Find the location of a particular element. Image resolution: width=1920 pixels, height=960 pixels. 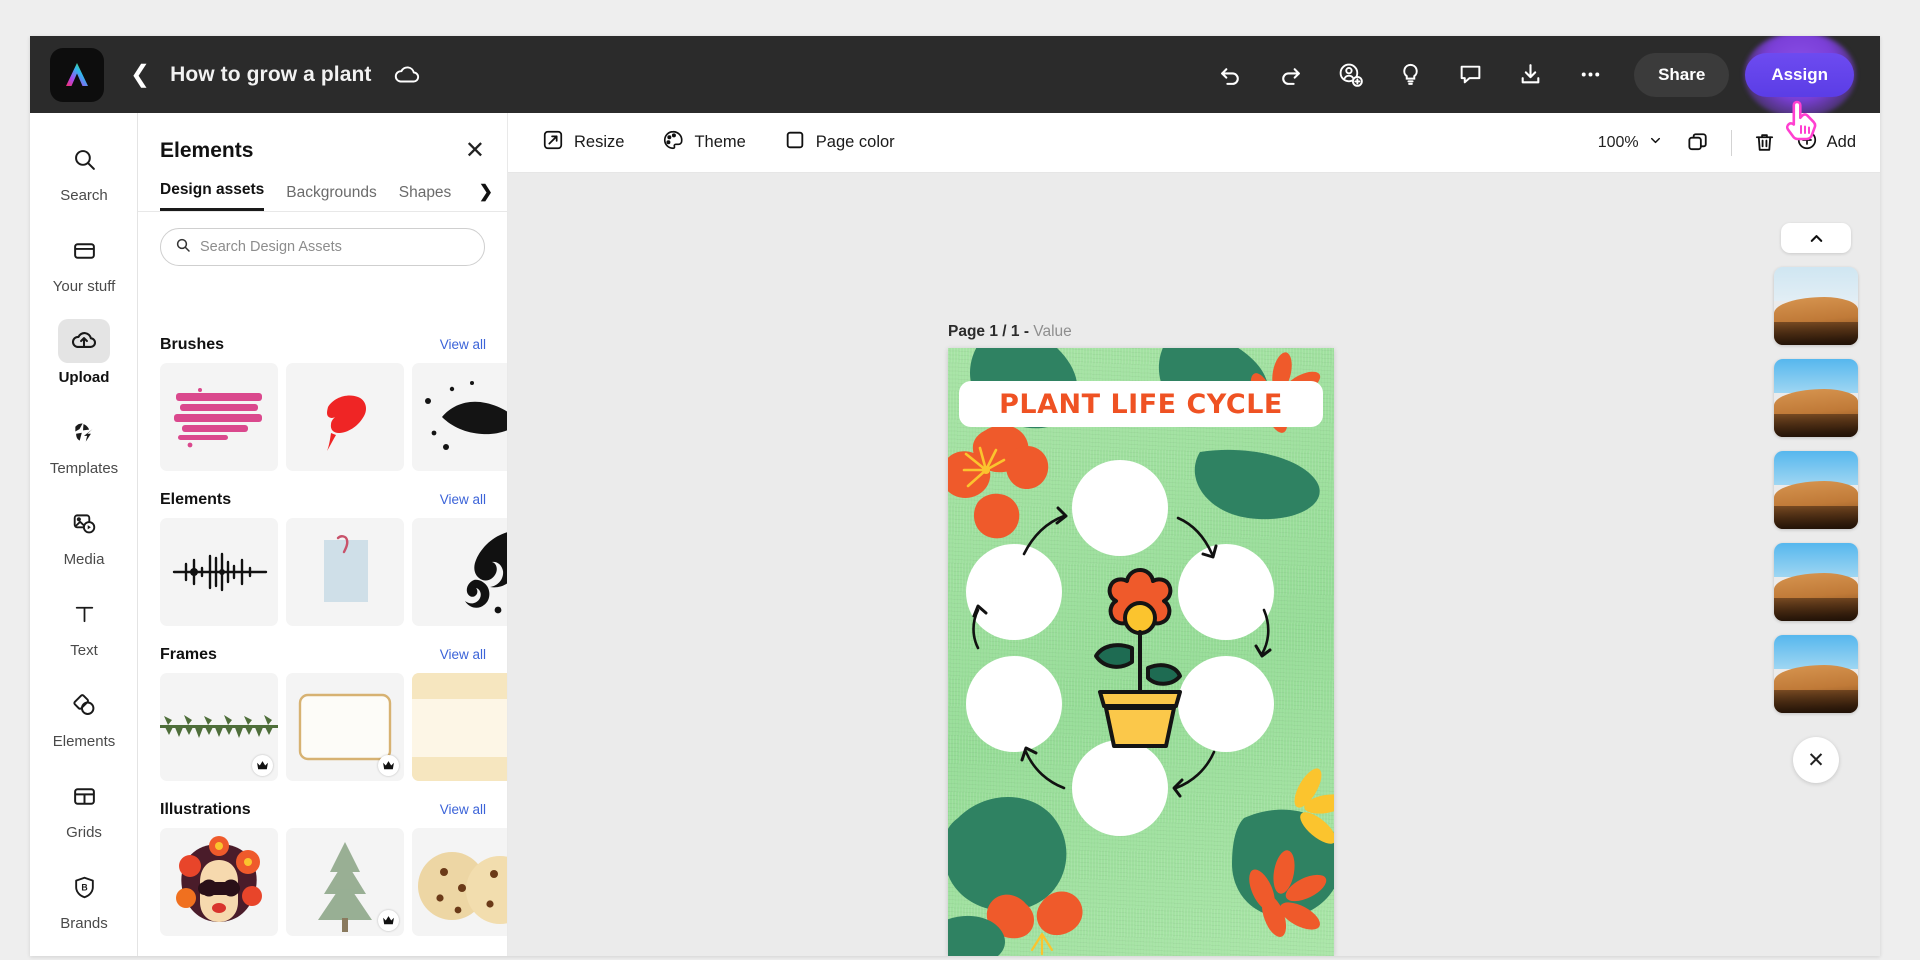

sidebar-label: Upload is located at coordinates (84, 377).